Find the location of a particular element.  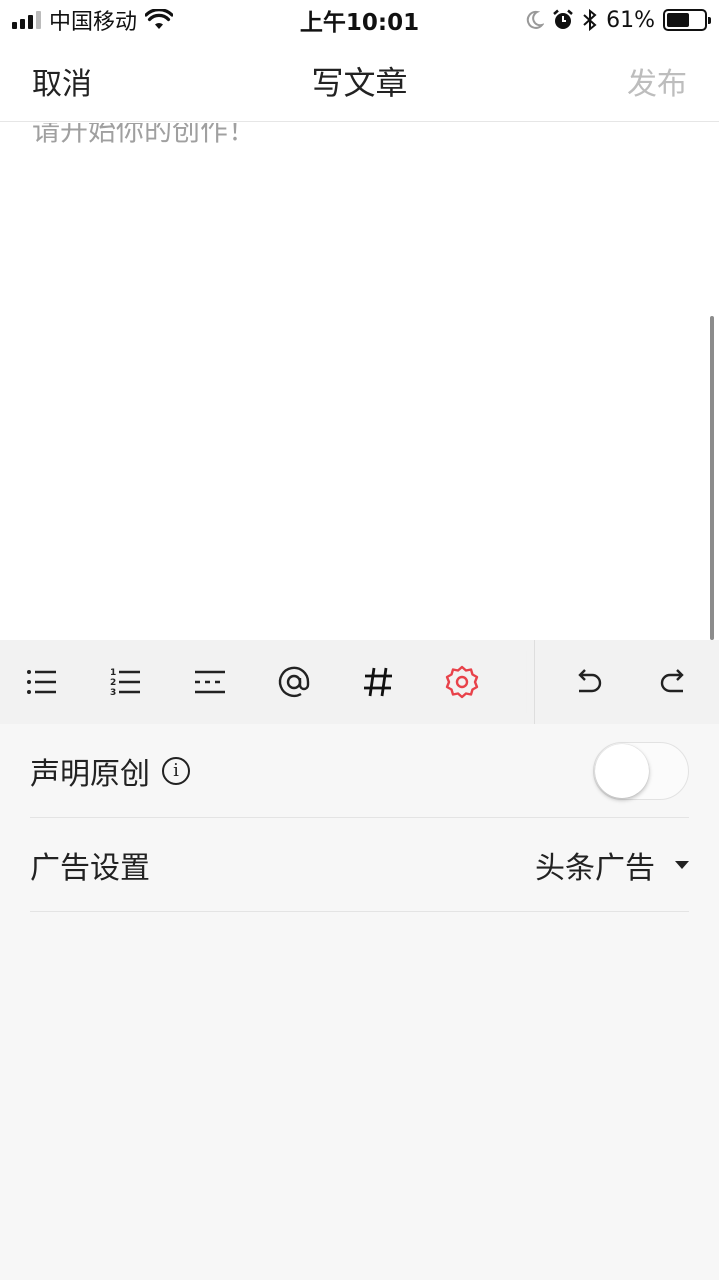

redo-icon is located at coordinates (672, 681).